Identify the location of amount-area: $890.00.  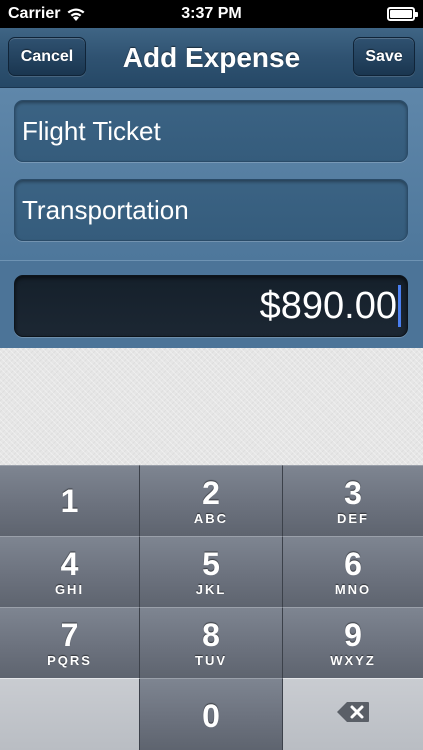
(211, 304).